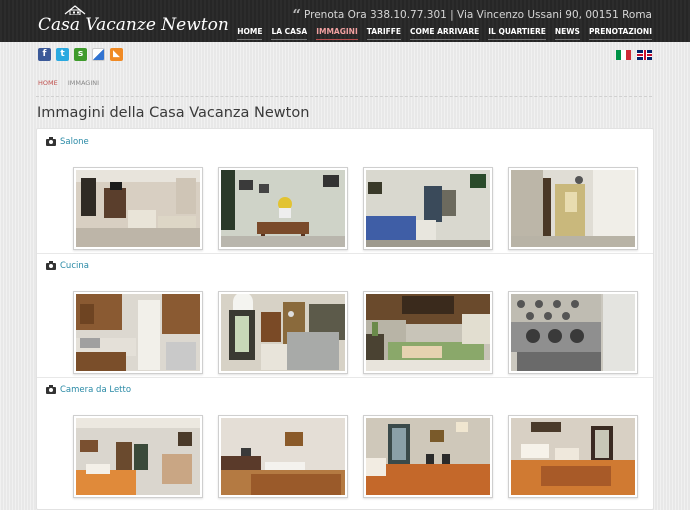 The height and width of the screenshot is (510, 690). Describe the element at coordinates (250, 33) in the screenshot. I see `nav-home: HOME` at that location.